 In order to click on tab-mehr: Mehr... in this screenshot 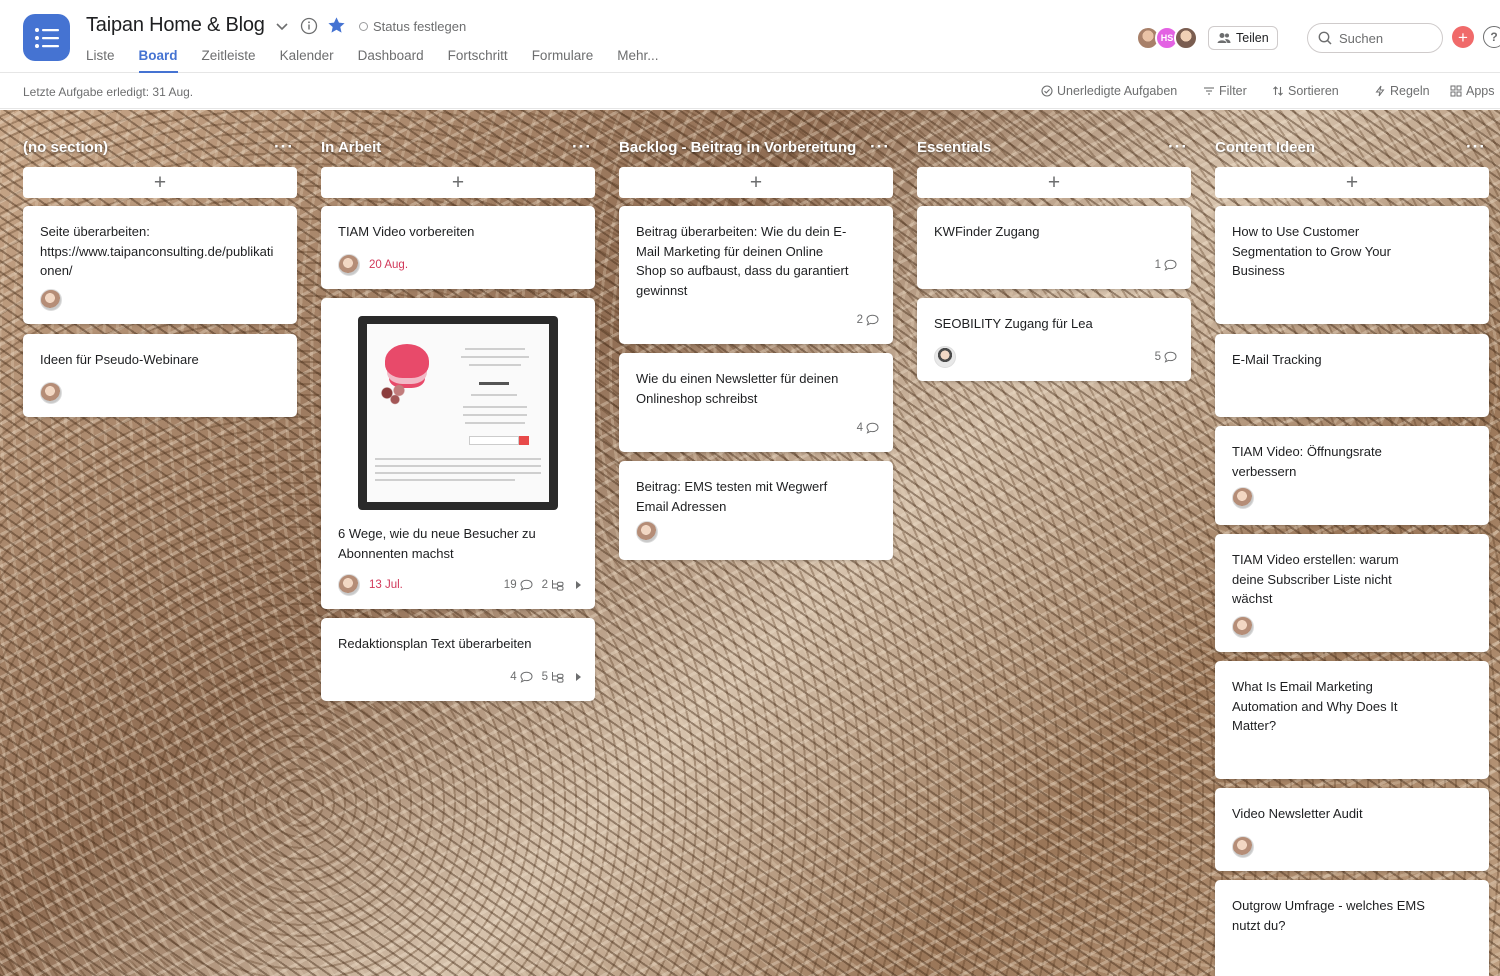, I will do `click(637, 60)`.